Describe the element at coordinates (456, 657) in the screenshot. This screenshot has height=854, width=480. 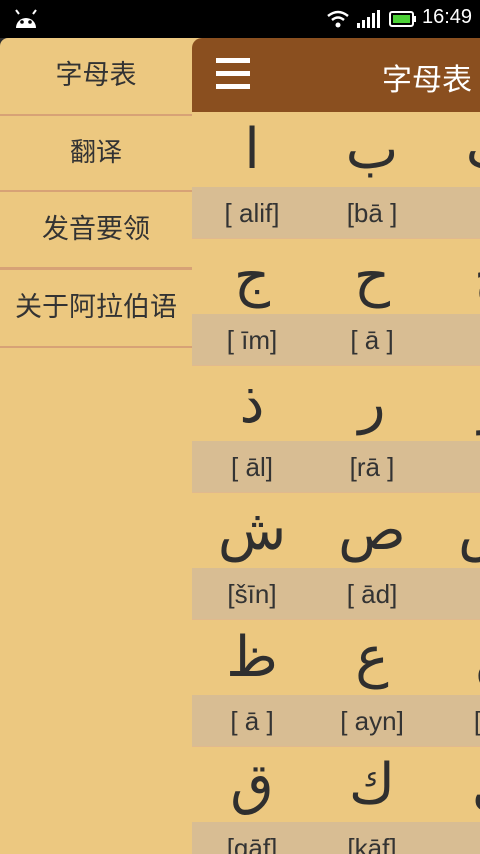
I see `arabic-letter: غ` at that location.